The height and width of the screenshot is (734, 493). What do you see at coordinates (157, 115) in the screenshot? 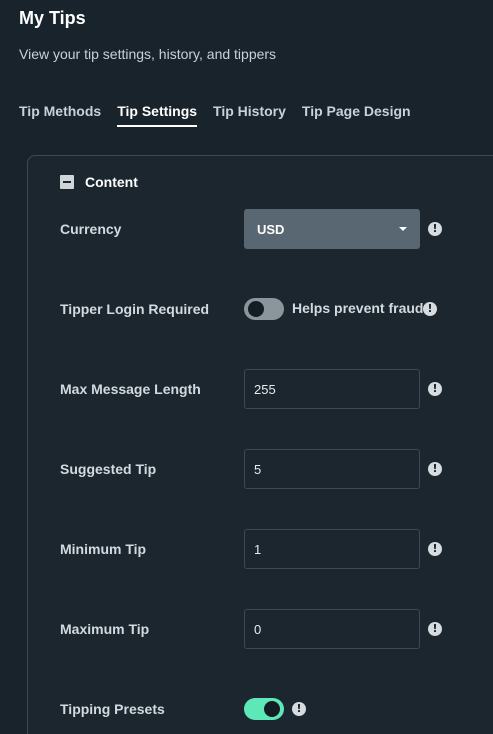
I see `tab-tip-settings: Tip Settings` at bounding box center [157, 115].